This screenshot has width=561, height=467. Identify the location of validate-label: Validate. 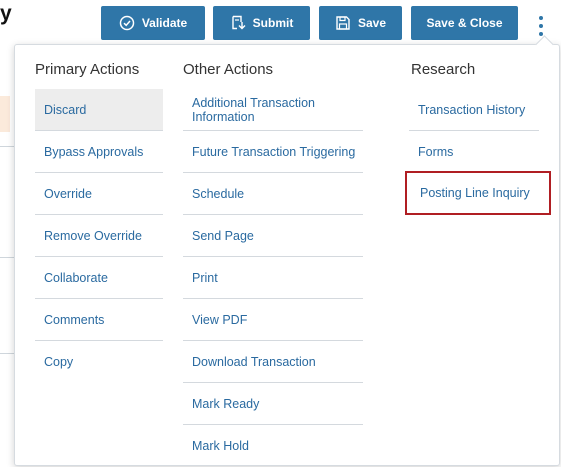
(164, 23).